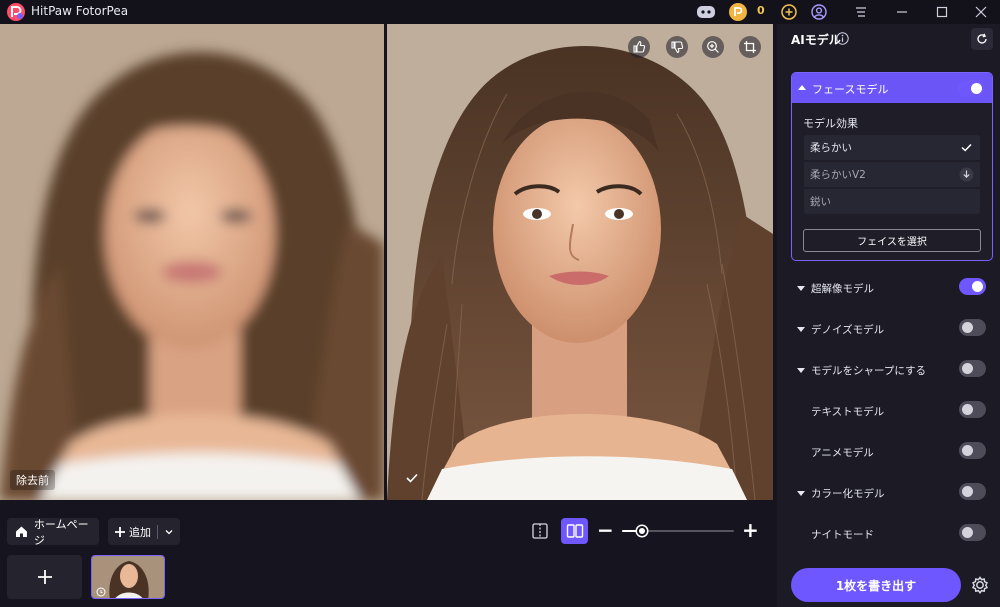 The height and width of the screenshot is (607, 1000). I want to click on info-icon, so click(842, 38).